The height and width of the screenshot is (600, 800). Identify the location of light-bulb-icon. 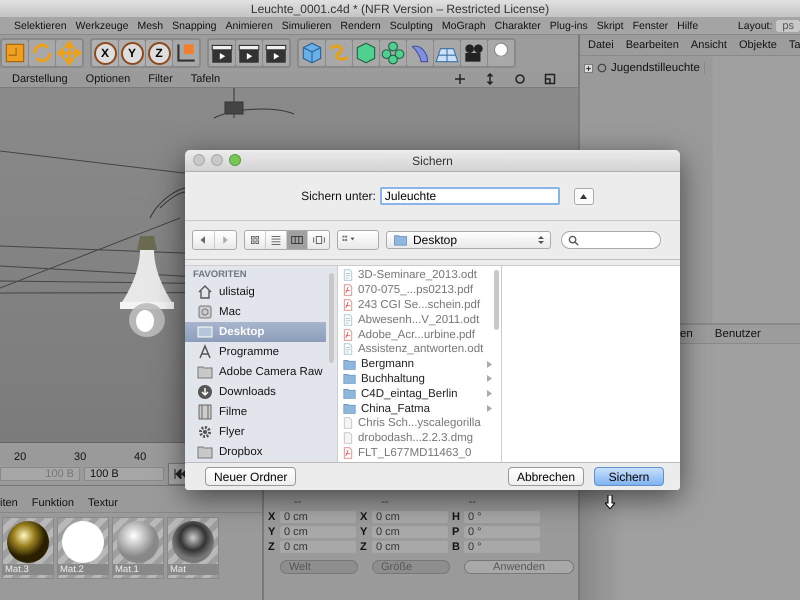
(501, 53).